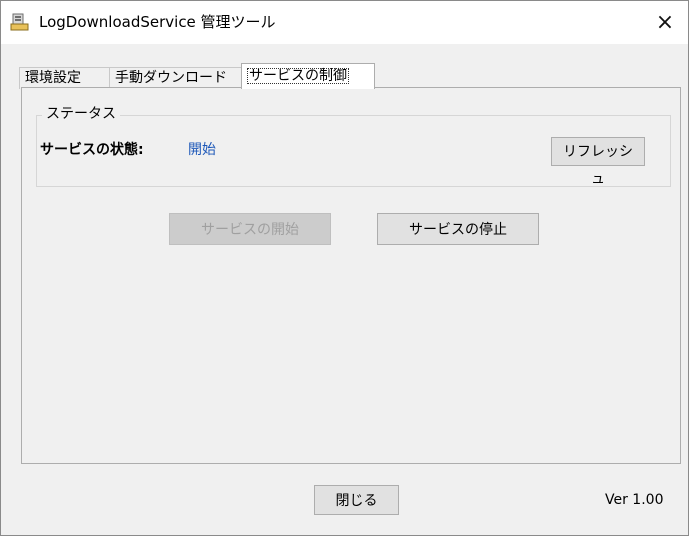 Image resolution: width=689 pixels, height=536 pixels. Describe the element at coordinates (171, 78) in the screenshot. I see `tab-label: 手動ダウンロード` at that location.